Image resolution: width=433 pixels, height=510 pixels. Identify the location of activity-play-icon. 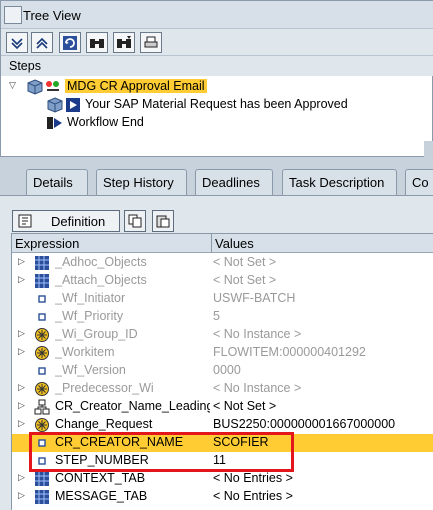
(73, 105).